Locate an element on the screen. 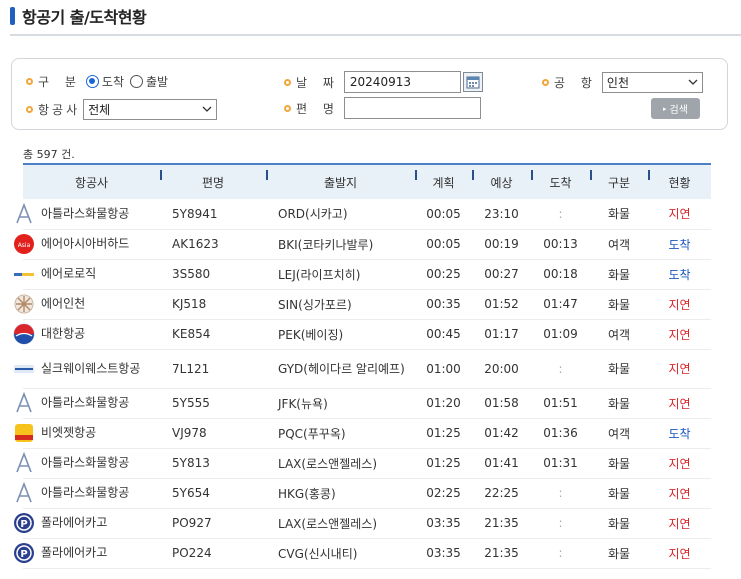  airline-cell: 에어인천 is located at coordinates (87, 304).